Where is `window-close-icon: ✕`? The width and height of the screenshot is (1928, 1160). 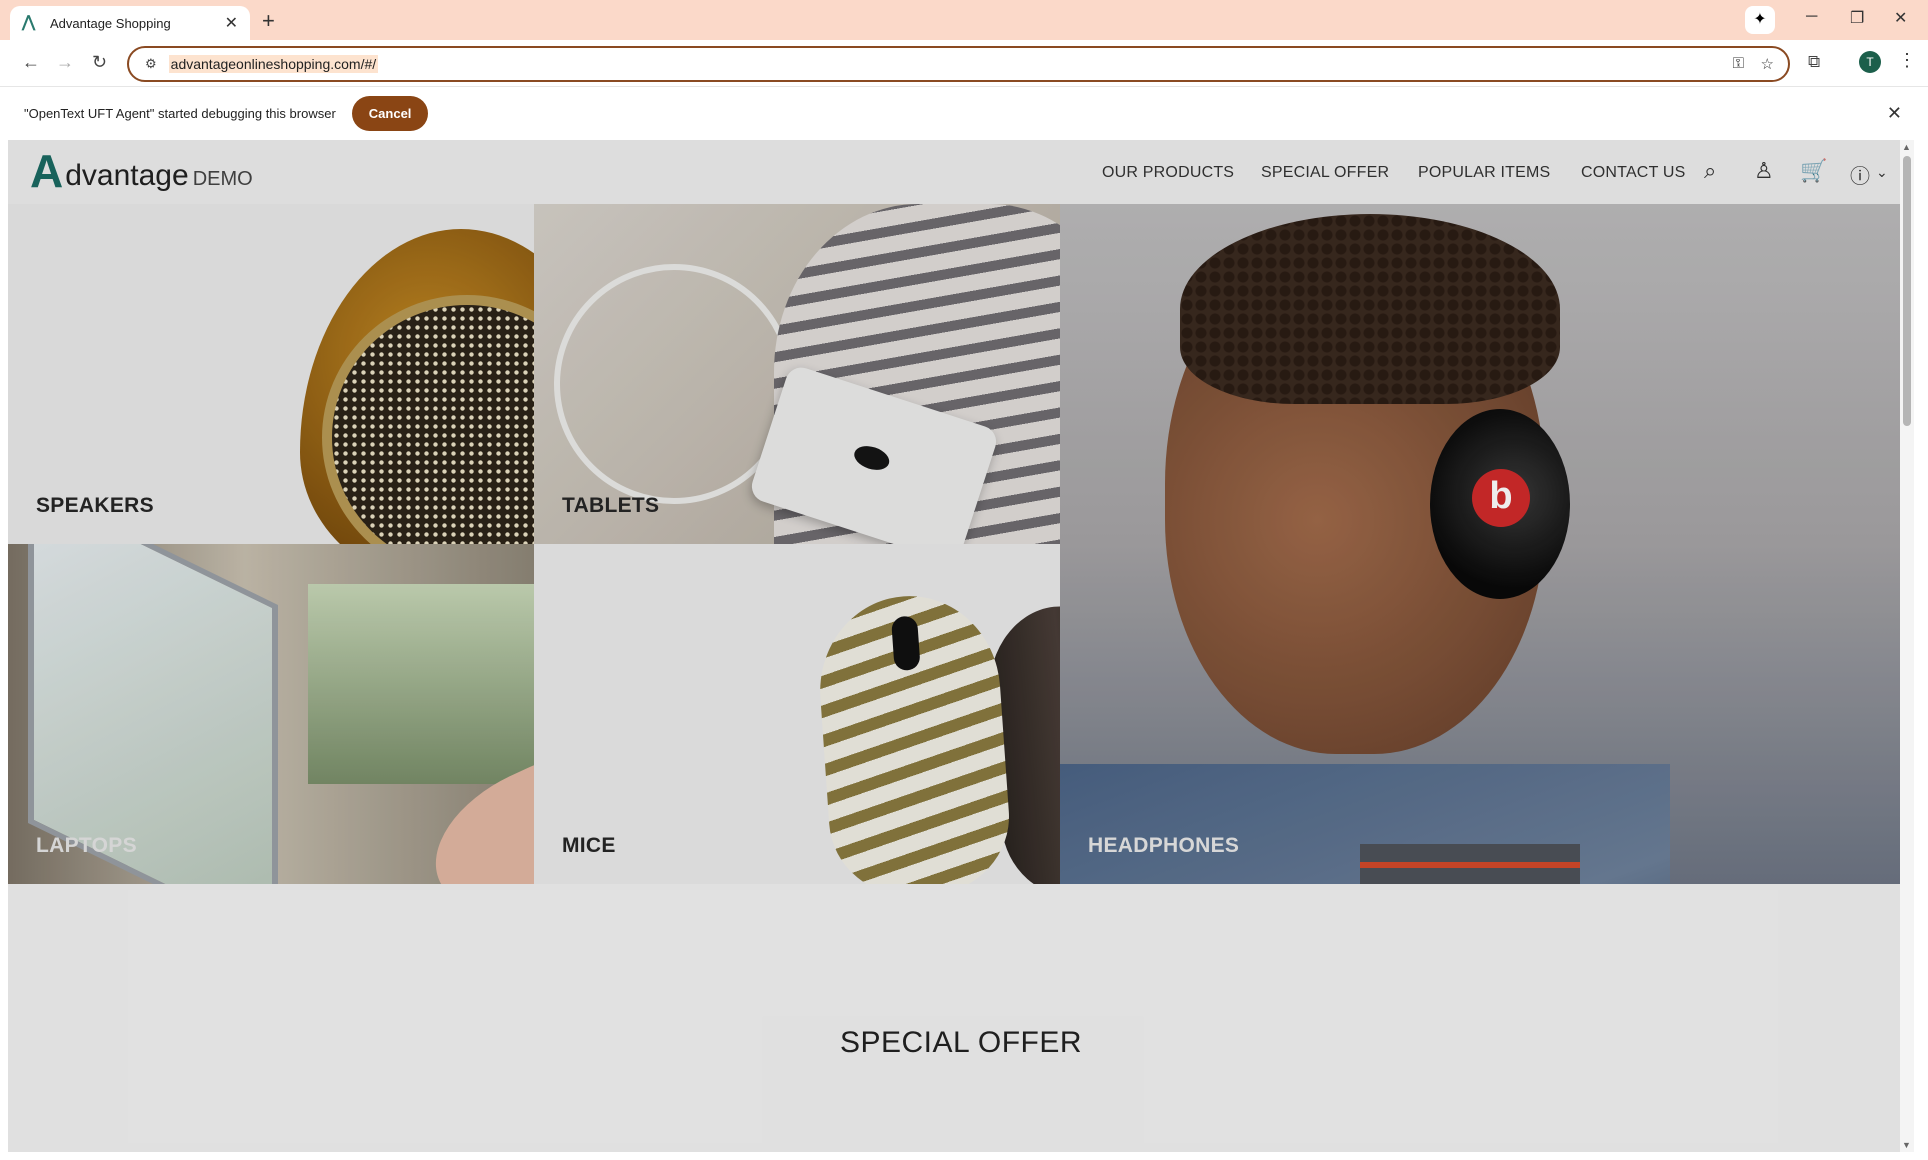
window-close-icon: ✕ is located at coordinates (1900, 18).